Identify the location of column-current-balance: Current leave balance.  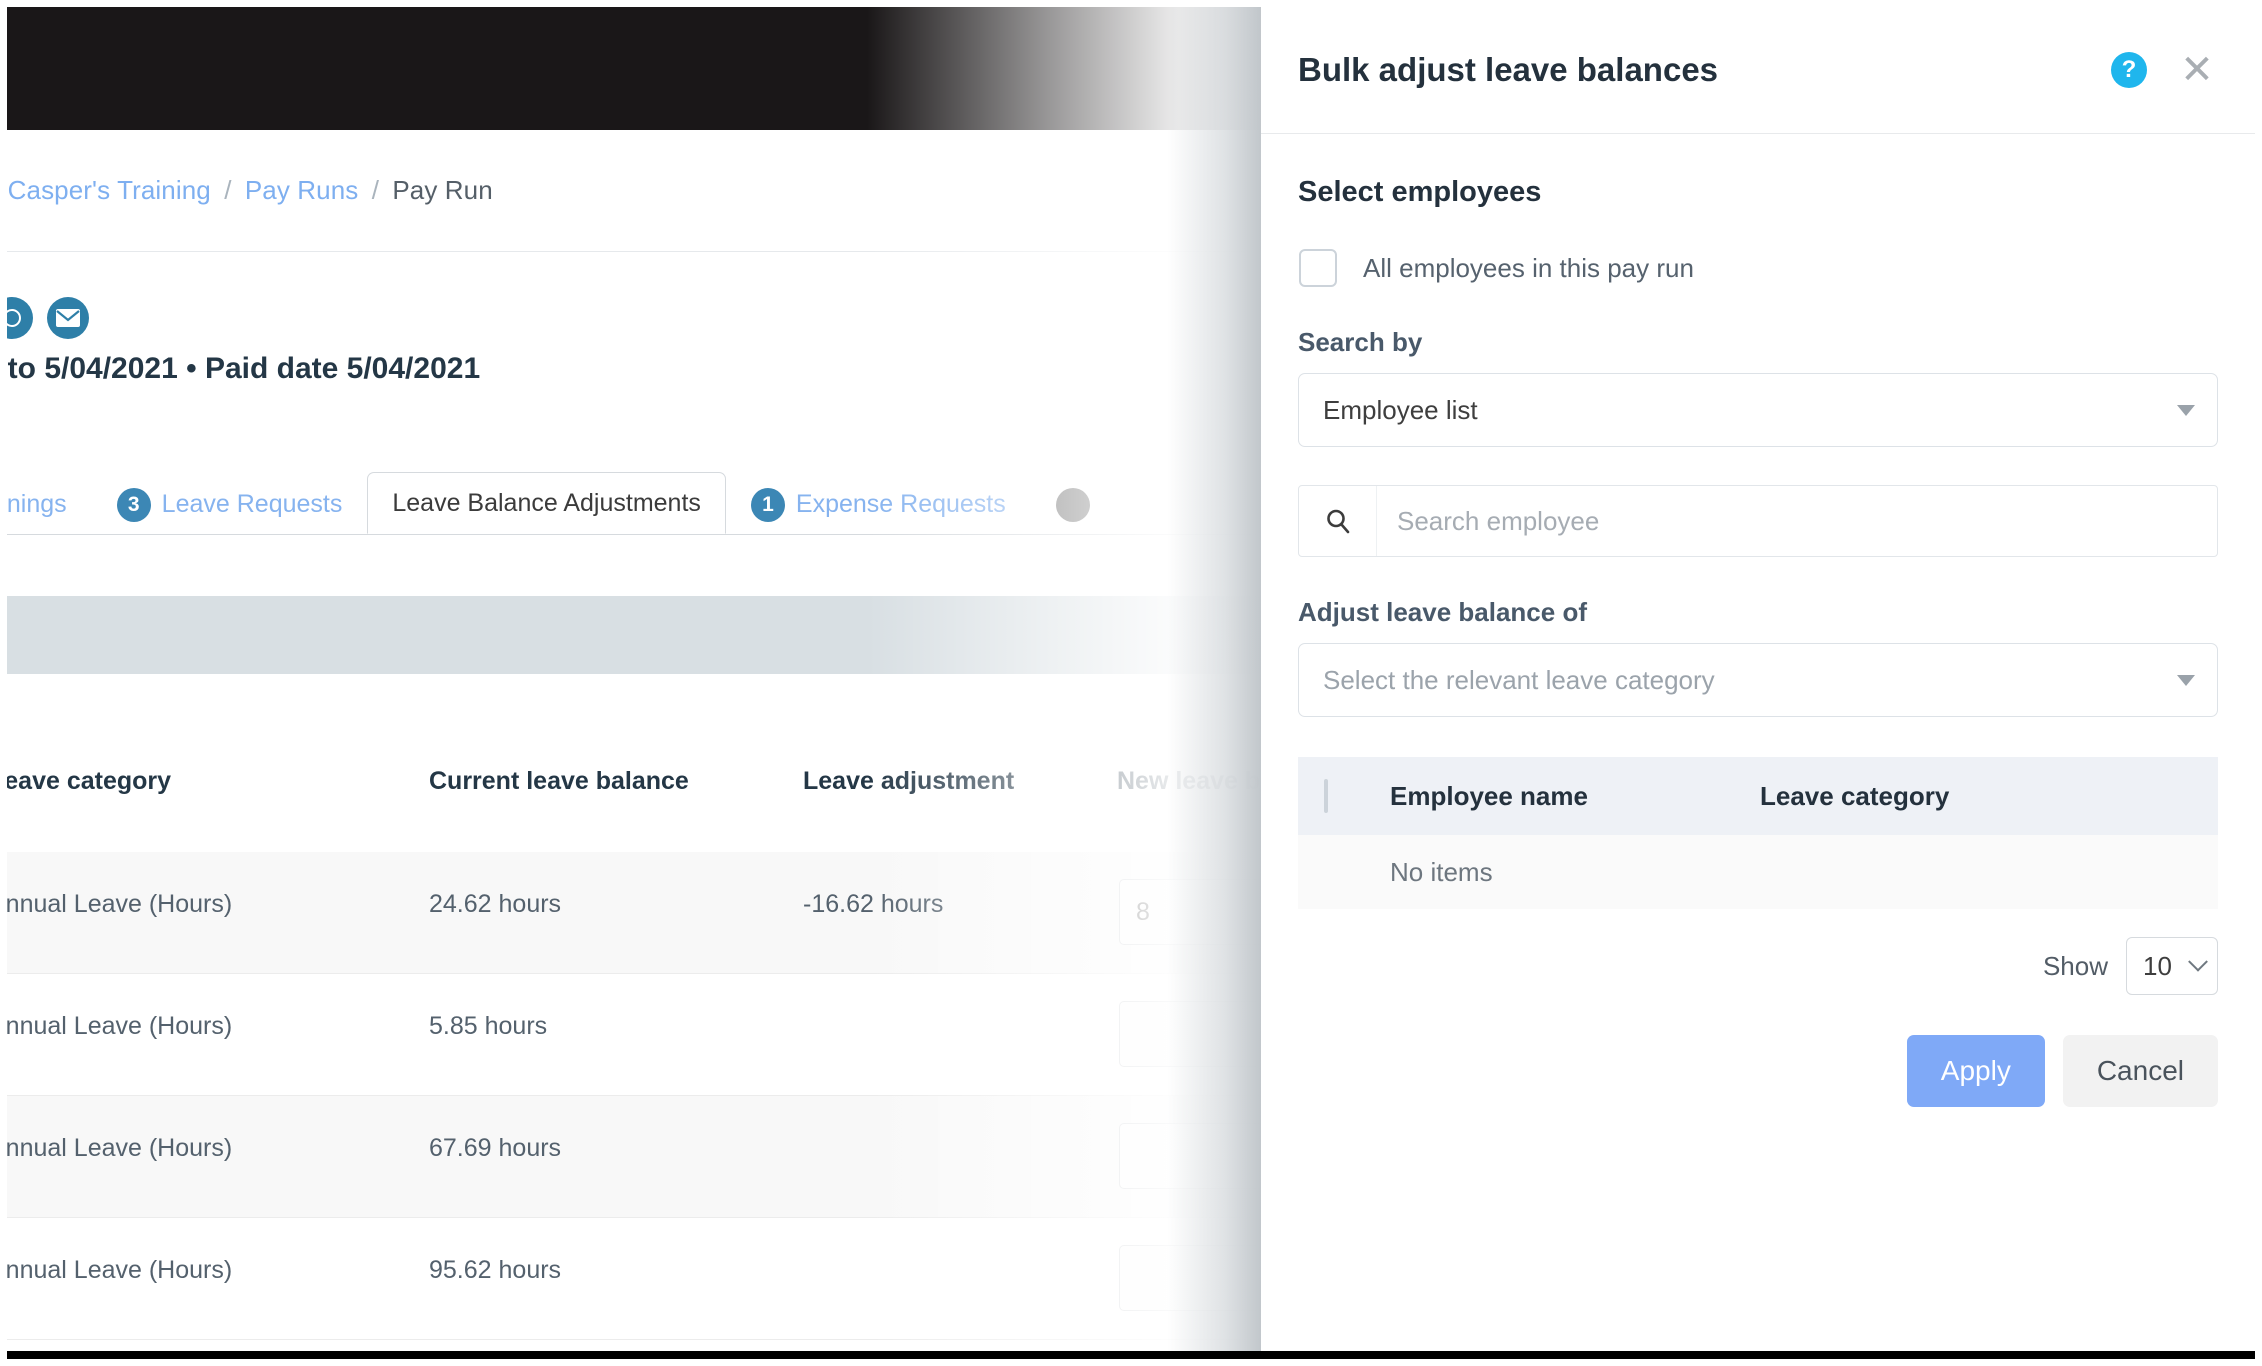
(559, 781).